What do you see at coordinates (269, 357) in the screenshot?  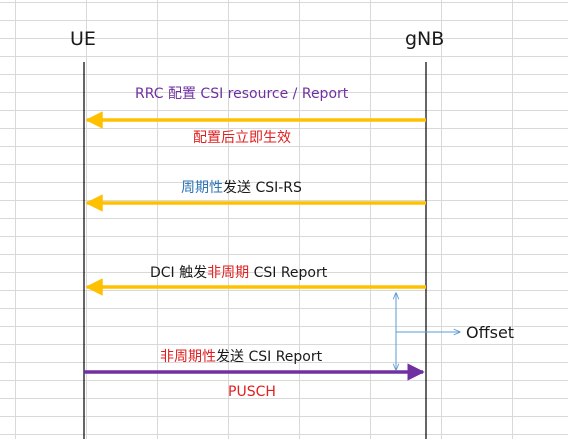 I see `send-csi-report-text: 发送 CSI Report` at bounding box center [269, 357].